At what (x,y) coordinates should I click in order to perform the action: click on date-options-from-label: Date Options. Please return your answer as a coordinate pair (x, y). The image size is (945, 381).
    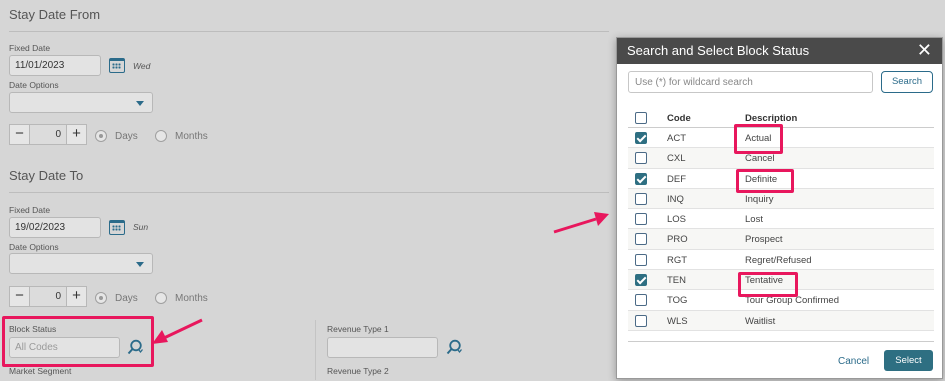
    Looking at the image, I should click on (34, 85).